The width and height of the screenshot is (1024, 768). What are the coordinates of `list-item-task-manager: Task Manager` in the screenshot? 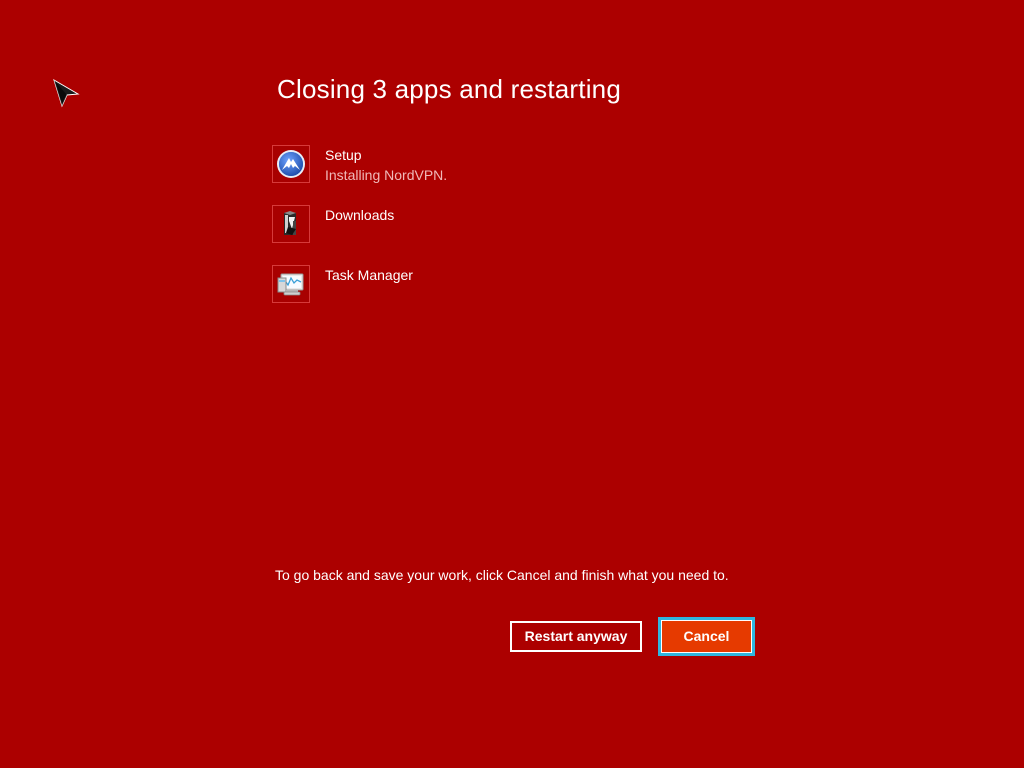 It's located at (522, 285).